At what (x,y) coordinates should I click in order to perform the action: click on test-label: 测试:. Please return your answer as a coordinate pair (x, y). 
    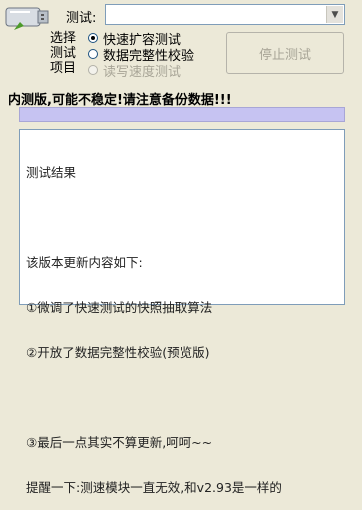
    Looking at the image, I should click on (81, 18).